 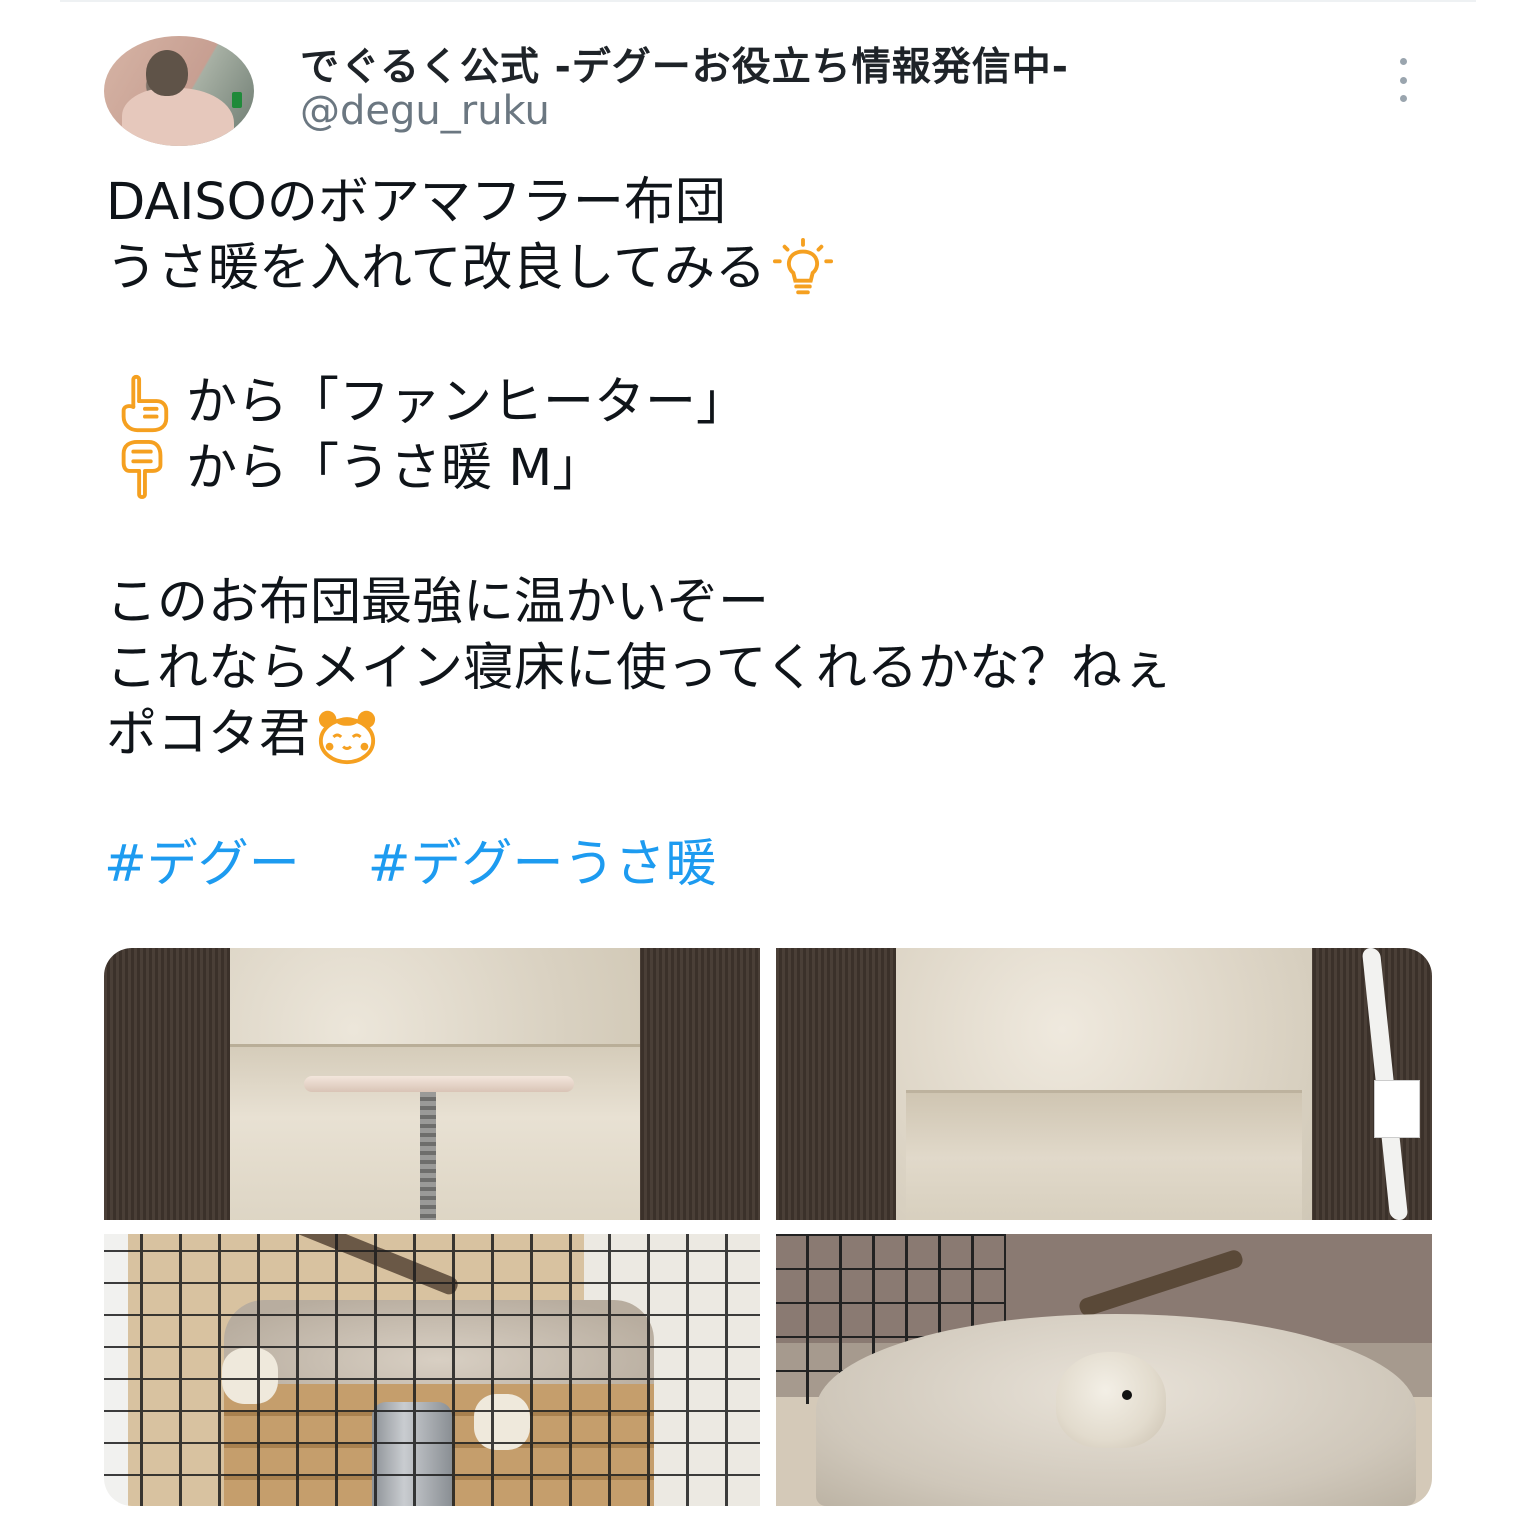 I want to click on tweet-line-text: DAISOのボアマフラー布団, so click(x=416, y=202).